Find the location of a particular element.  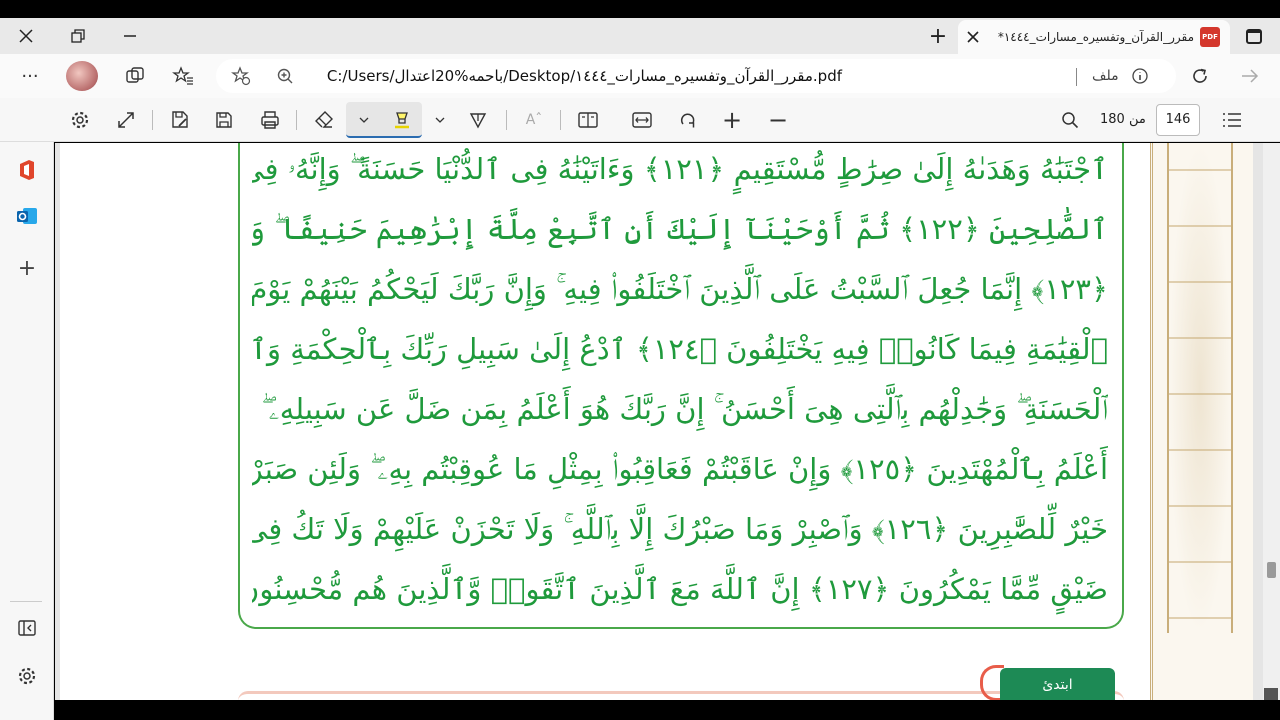

tab-title: *مقرر_القرآن_وتفسيره_مسارات_١٤٤٤ is located at coordinates (1095, 37).